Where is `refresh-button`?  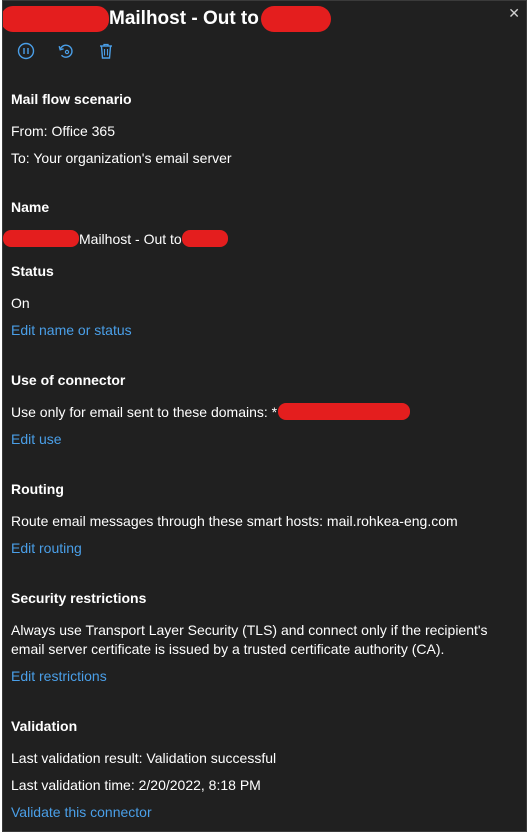
refresh-button is located at coordinates (66, 51).